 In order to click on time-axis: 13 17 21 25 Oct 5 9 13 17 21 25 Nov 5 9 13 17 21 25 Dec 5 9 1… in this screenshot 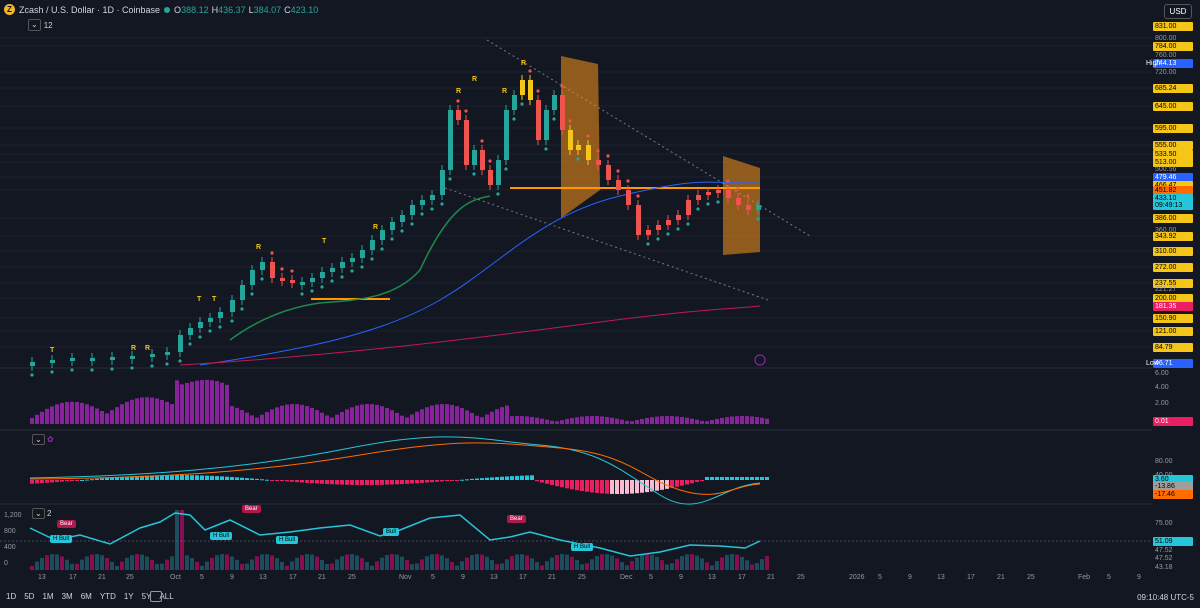, I will do `click(576, 579)`.